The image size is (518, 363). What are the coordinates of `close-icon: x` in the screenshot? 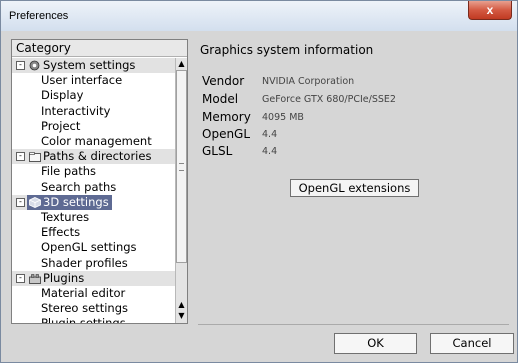 It's located at (490, 10).